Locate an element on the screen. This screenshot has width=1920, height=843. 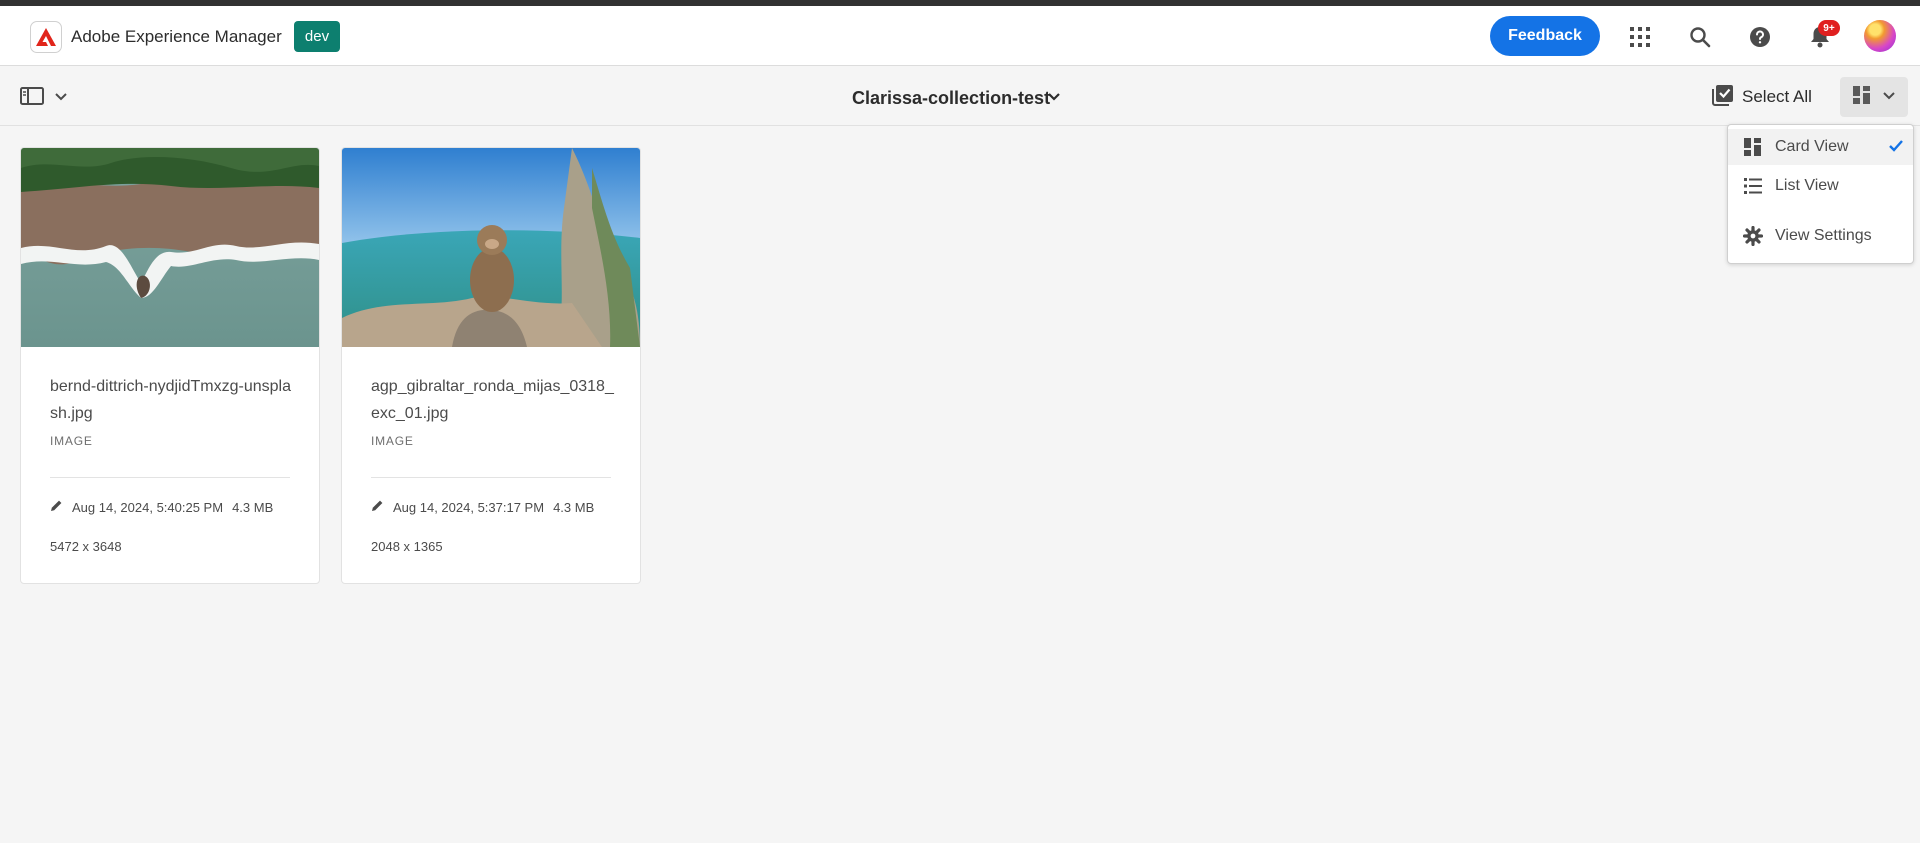
rail-toggle-button is located at coordinates (50, 98).